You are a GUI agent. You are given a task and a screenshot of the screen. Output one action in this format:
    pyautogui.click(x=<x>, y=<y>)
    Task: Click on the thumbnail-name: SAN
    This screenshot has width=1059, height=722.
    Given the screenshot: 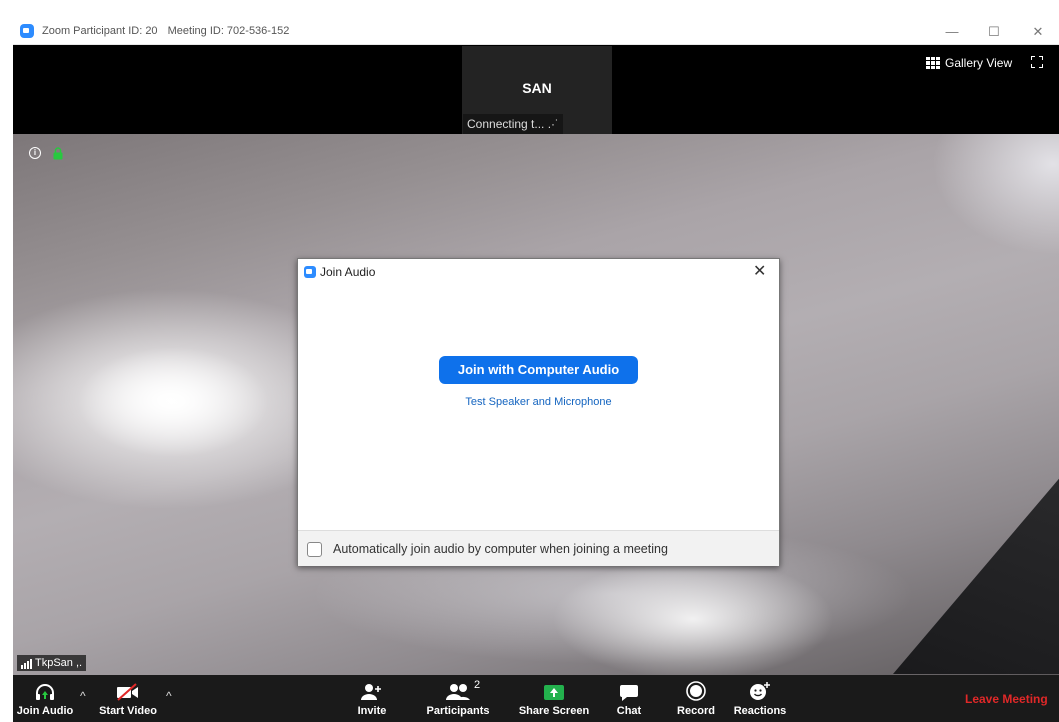 What is the action you would take?
    pyautogui.click(x=537, y=88)
    